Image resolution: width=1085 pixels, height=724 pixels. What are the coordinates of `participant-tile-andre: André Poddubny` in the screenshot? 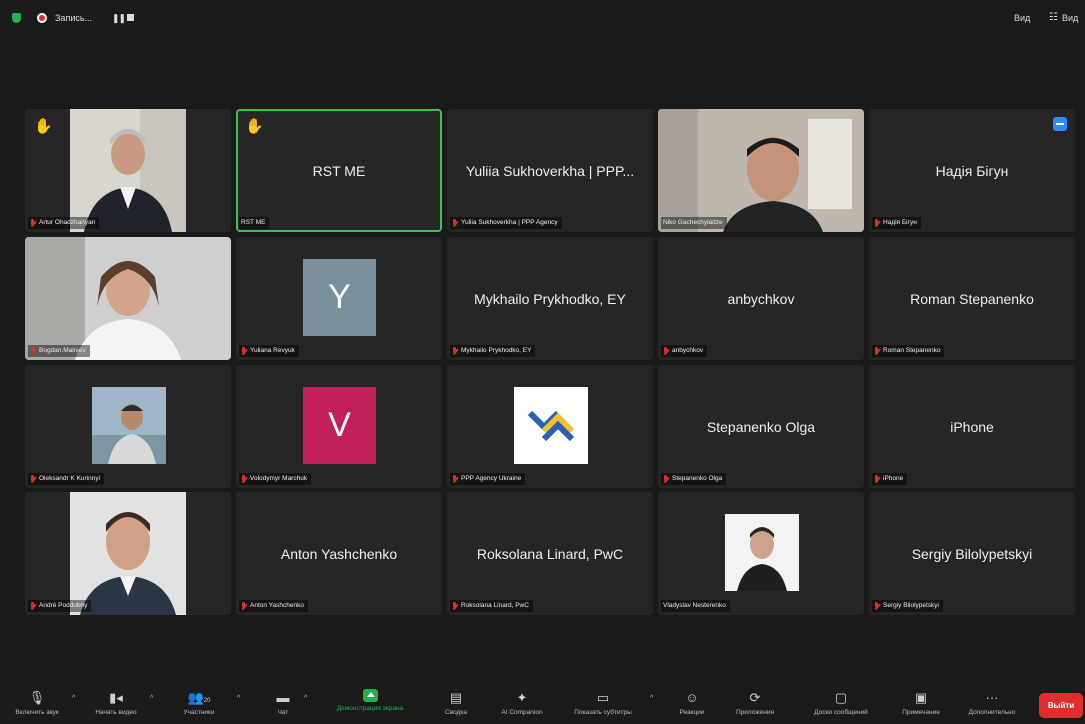 It's located at (128, 553).